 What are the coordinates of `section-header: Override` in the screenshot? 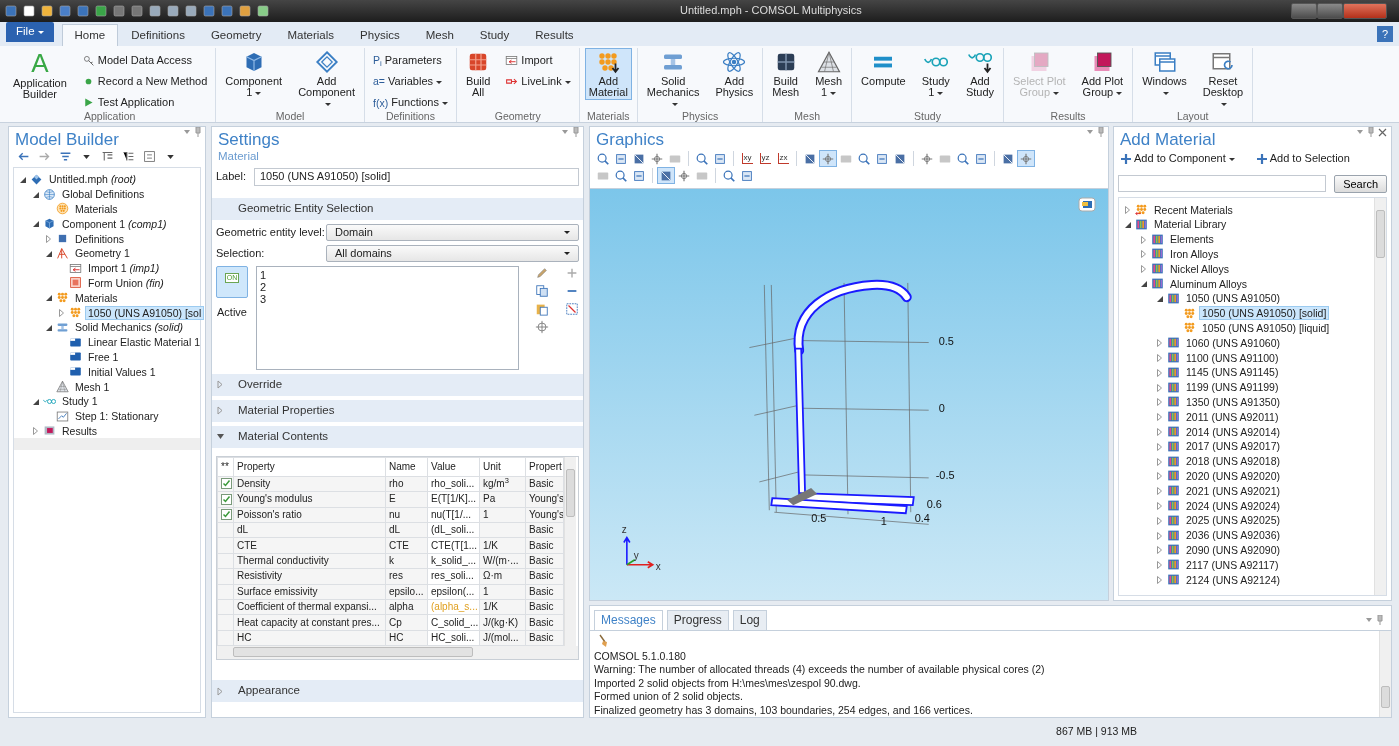 It's located at (397, 384).